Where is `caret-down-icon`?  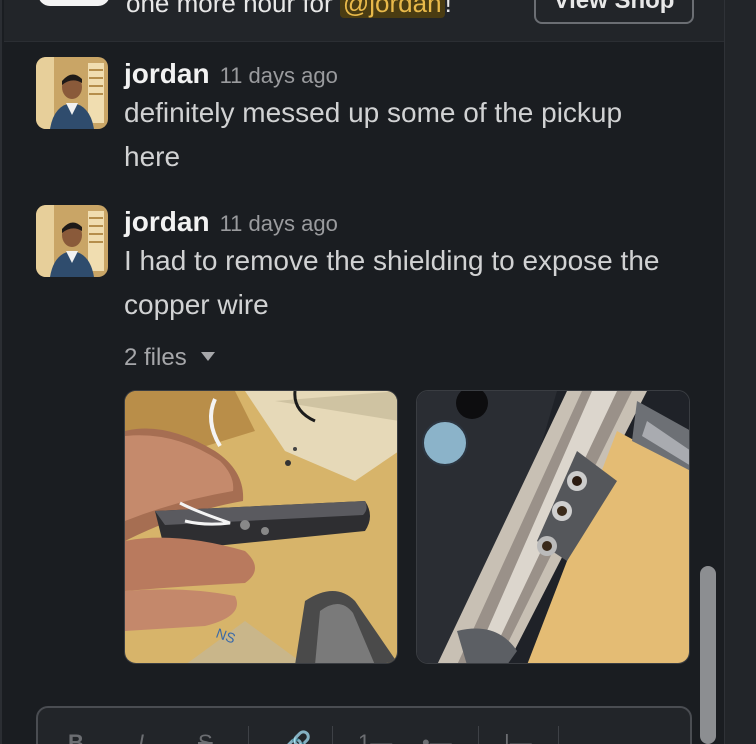
caret-down-icon is located at coordinates (207, 357).